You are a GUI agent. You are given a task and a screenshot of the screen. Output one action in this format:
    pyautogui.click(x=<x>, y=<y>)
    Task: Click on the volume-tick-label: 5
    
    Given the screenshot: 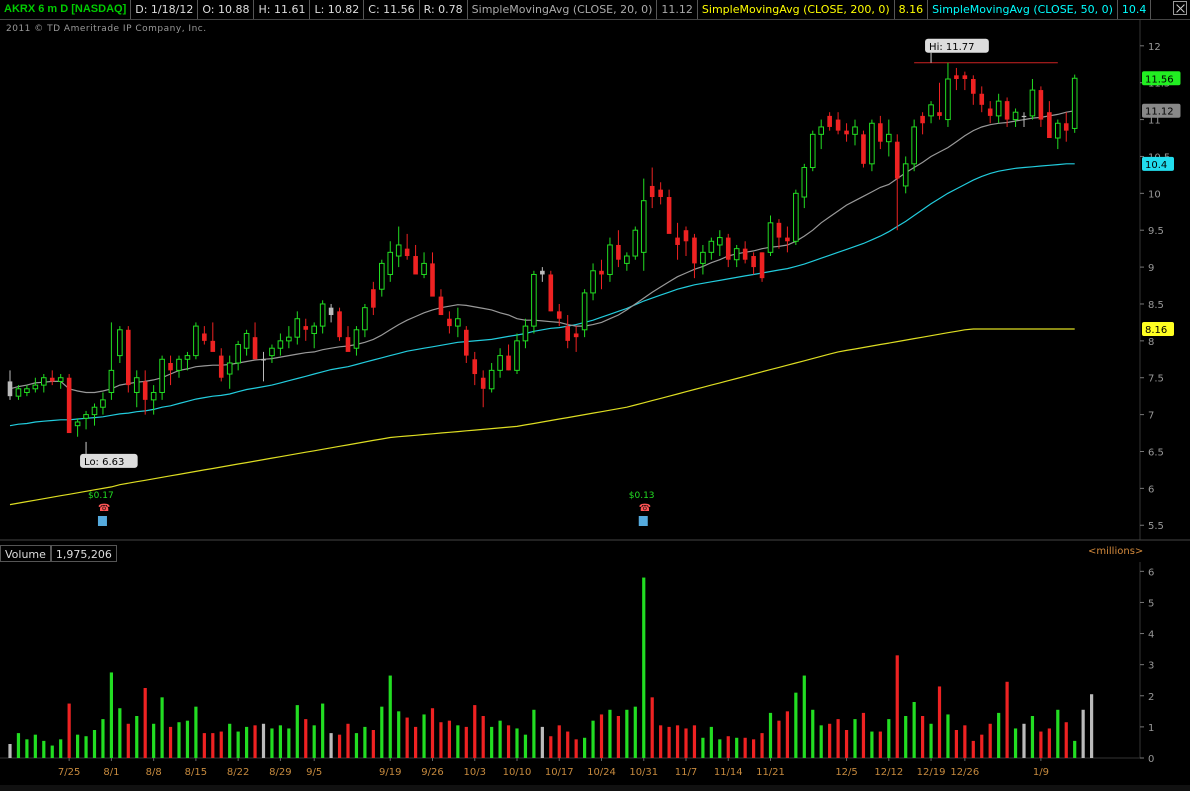 What is the action you would take?
    pyautogui.click(x=1151, y=603)
    